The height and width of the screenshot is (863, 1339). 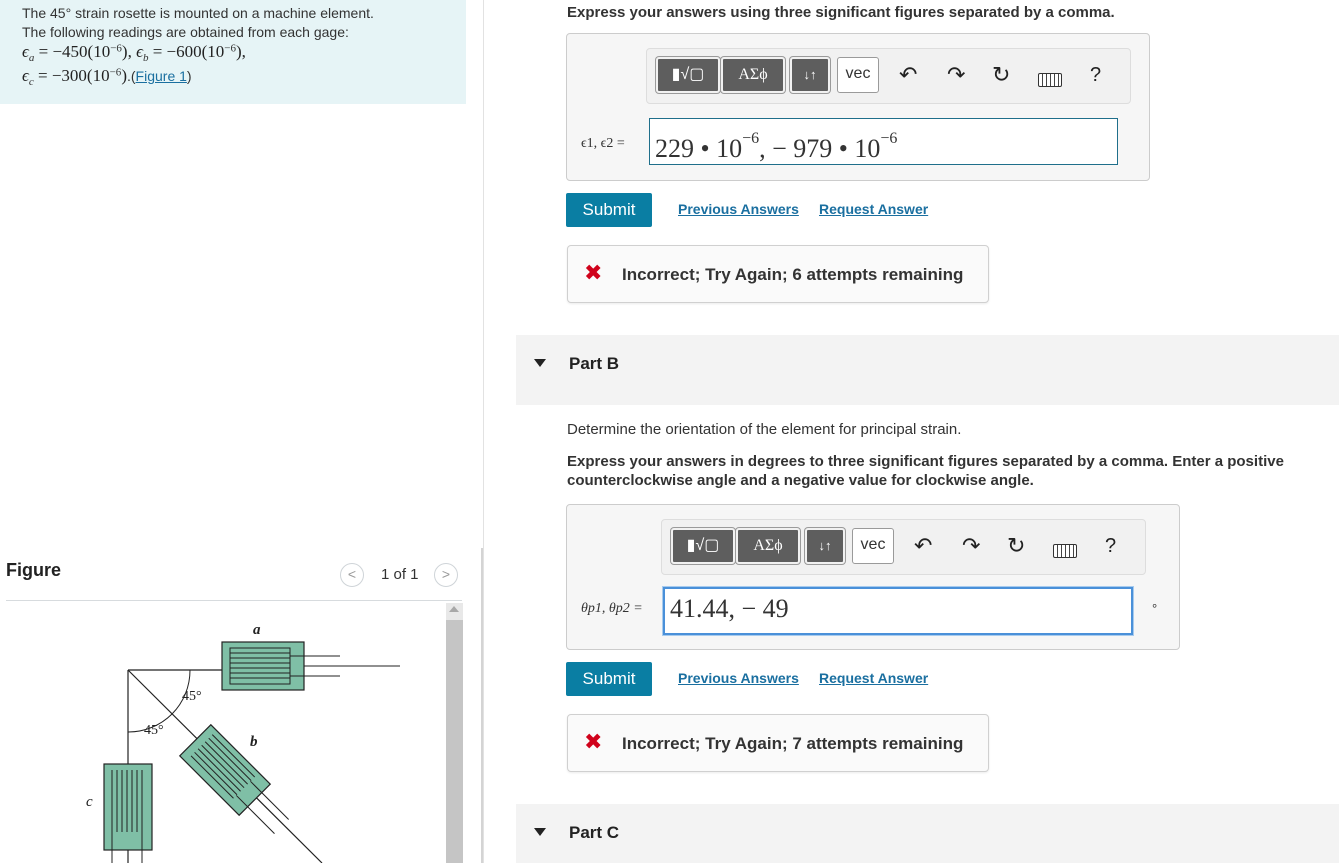 What do you see at coordinates (603, 143) in the screenshot?
I see `part-a-field-label: ϵ1, ϵ2 =` at bounding box center [603, 143].